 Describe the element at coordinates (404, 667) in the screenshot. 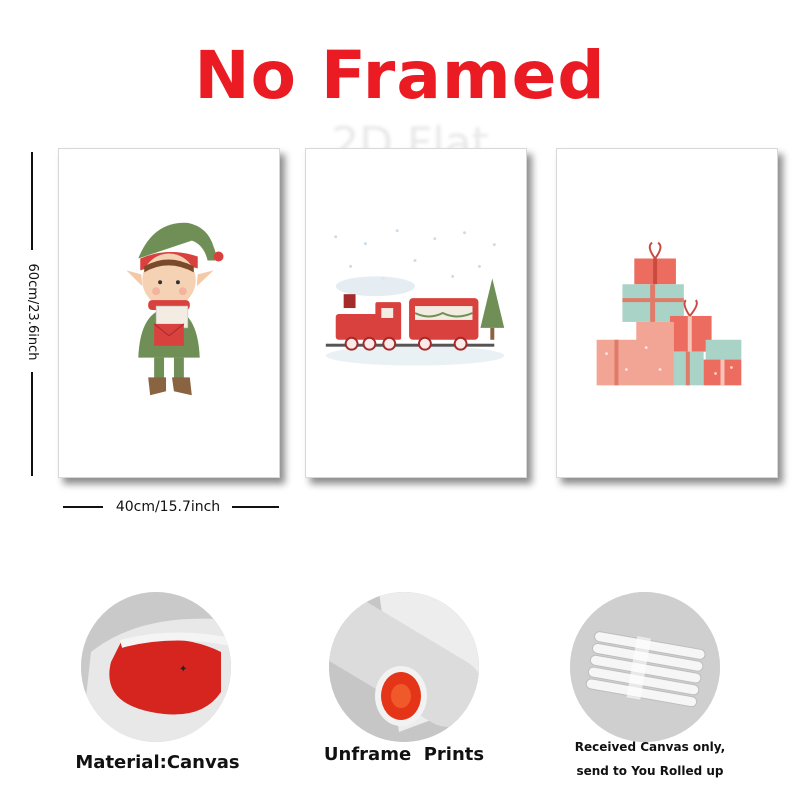

I see `unframed-roll-photo` at that location.